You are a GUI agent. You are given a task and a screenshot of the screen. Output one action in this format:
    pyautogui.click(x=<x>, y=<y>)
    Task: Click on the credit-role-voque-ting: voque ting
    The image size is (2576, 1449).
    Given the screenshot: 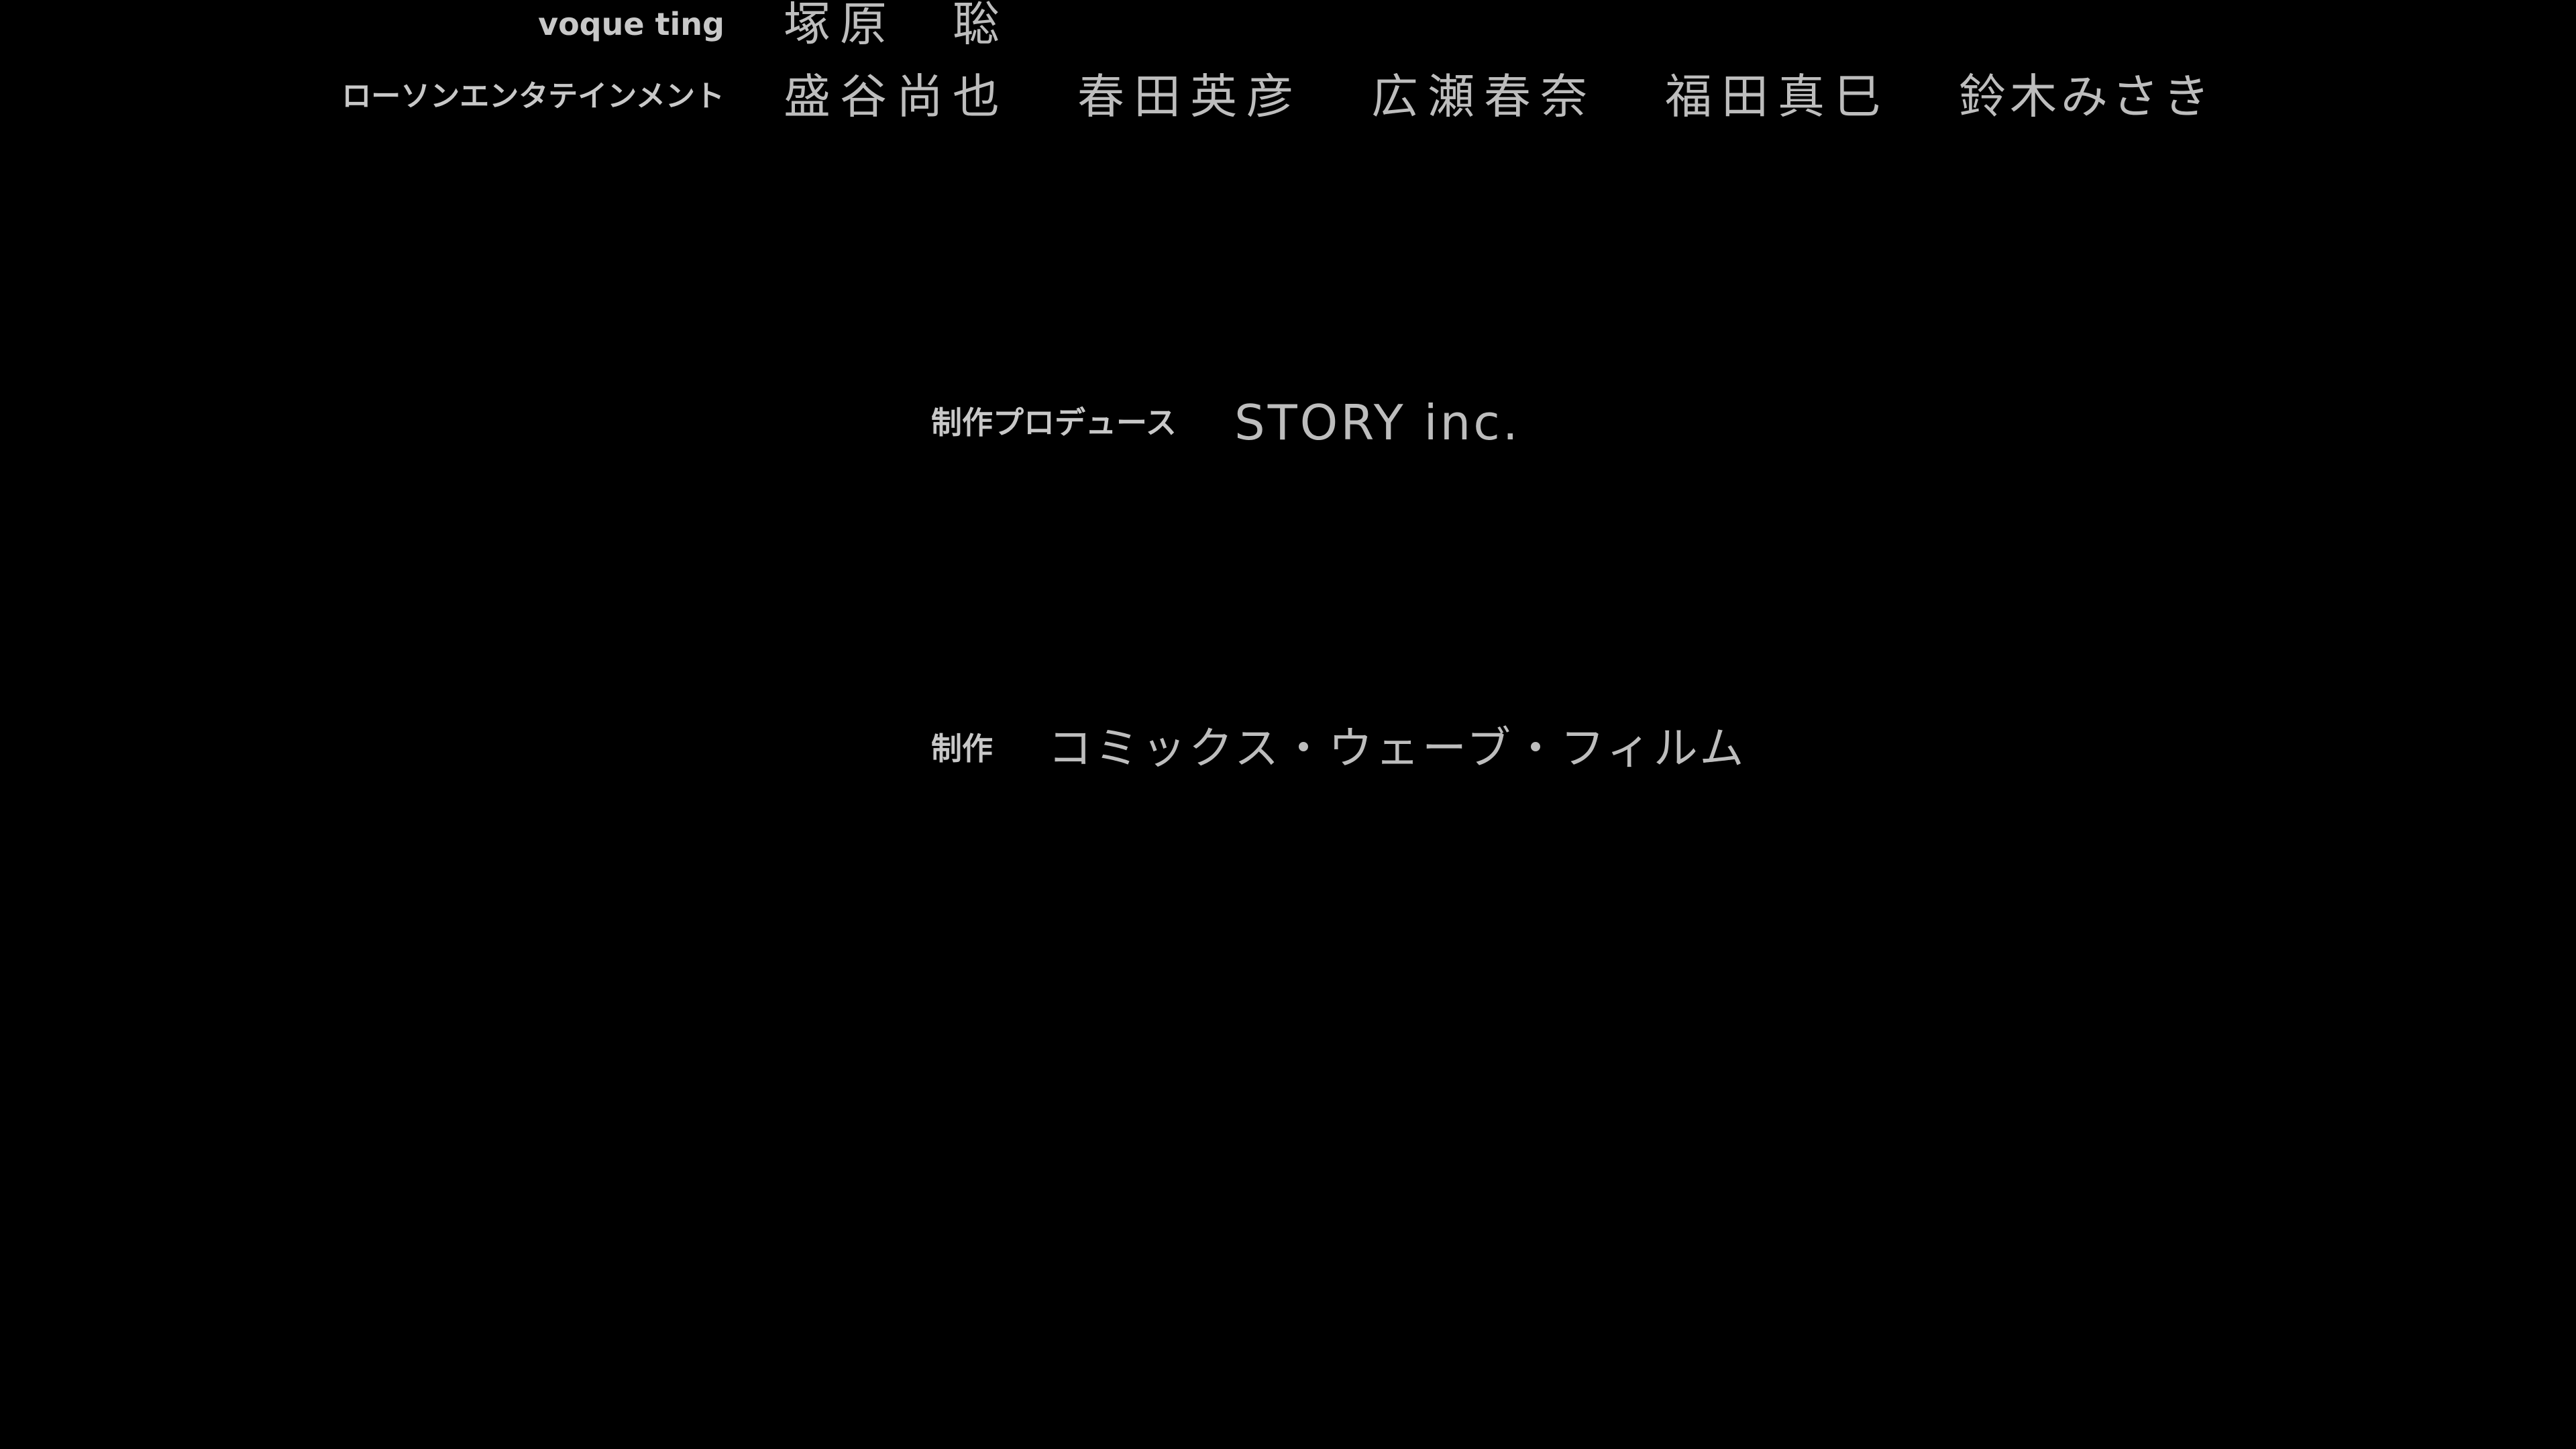 What is the action you would take?
    pyautogui.click(x=631, y=24)
    